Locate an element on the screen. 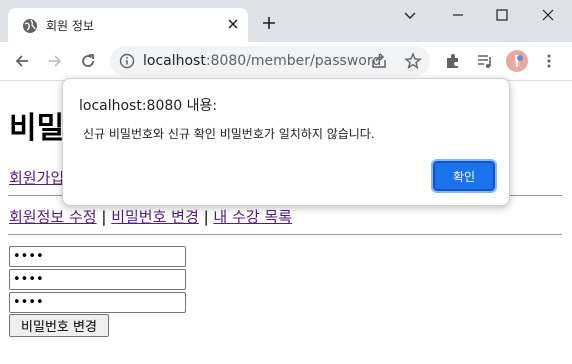 Image resolution: width=572 pixels, height=364 pixels. window-close-icon is located at coordinates (548, 15).